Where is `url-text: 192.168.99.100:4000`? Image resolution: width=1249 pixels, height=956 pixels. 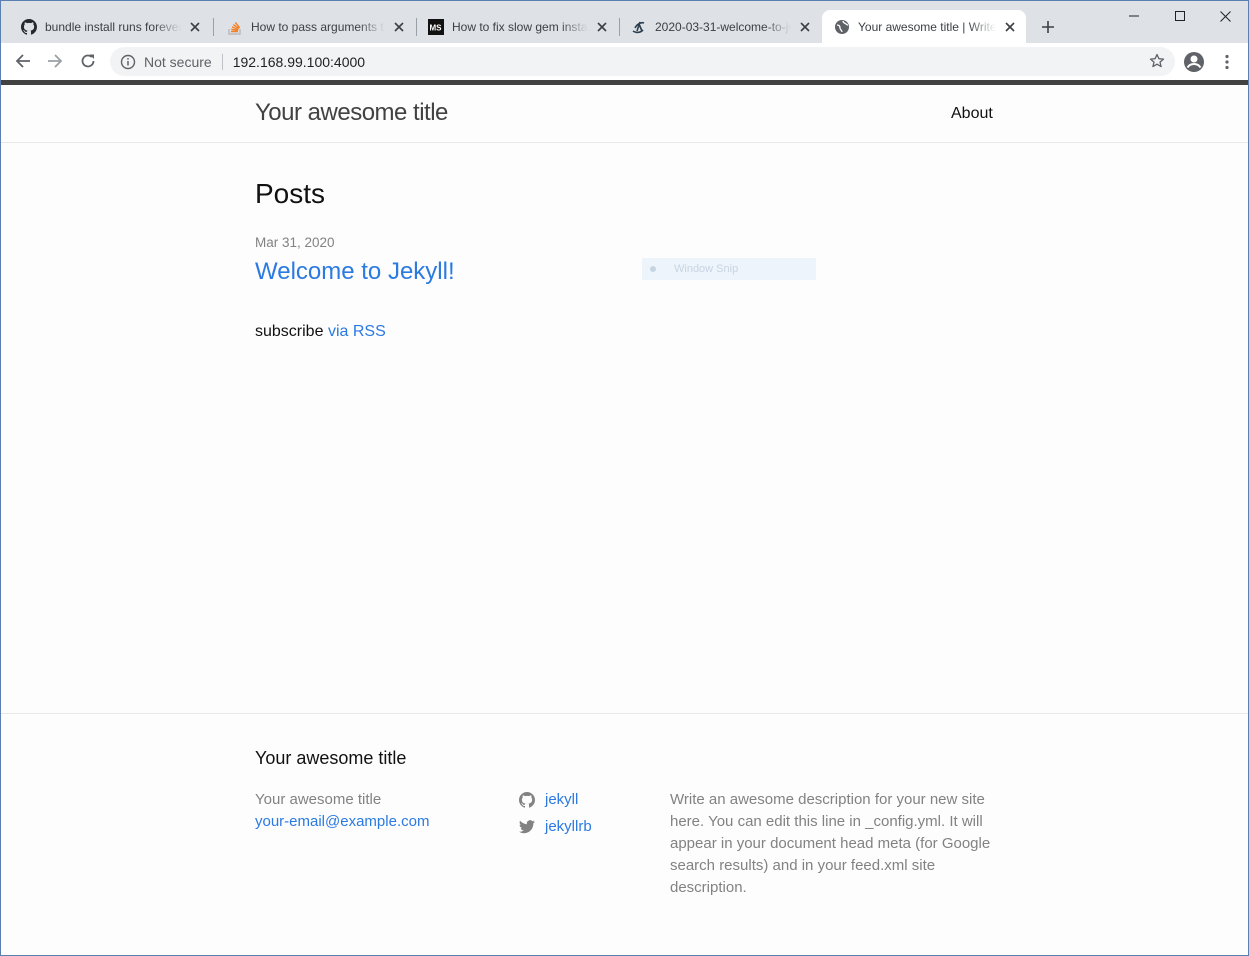 url-text: 192.168.99.100:4000 is located at coordinates (299, 62).